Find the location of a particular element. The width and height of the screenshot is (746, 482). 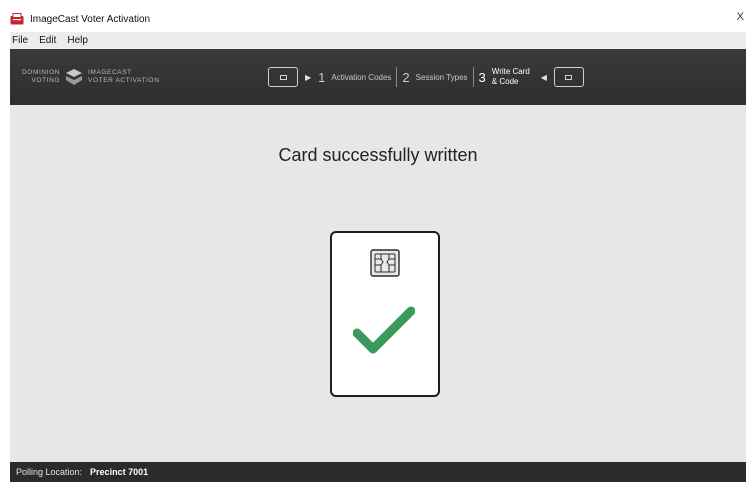

polling-location-value: Precinct 7001 is located at coordinates (119, 472).